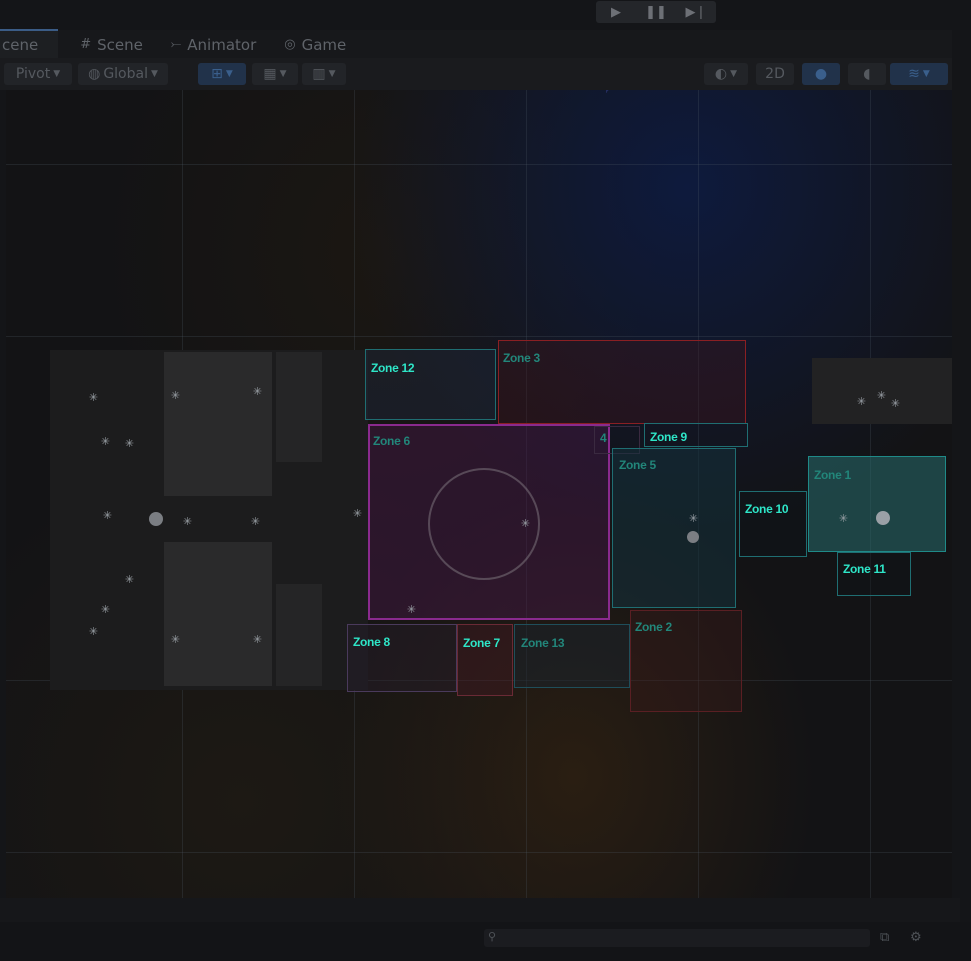 This screenshot has width=971, height=961. I want to click on zone-label: Zone 12, so click(393, 368).